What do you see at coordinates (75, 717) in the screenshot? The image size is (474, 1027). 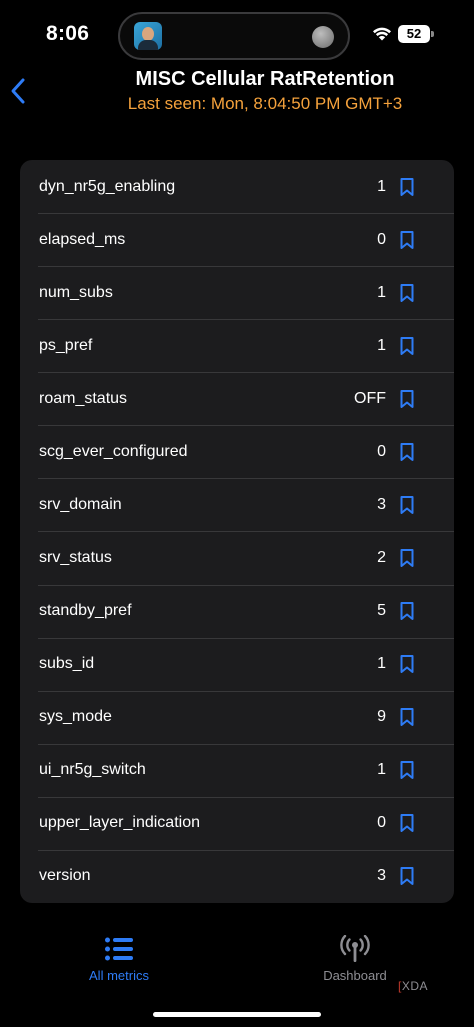 I see `metric-label: sys_mode` at bounding box center [75, 717].